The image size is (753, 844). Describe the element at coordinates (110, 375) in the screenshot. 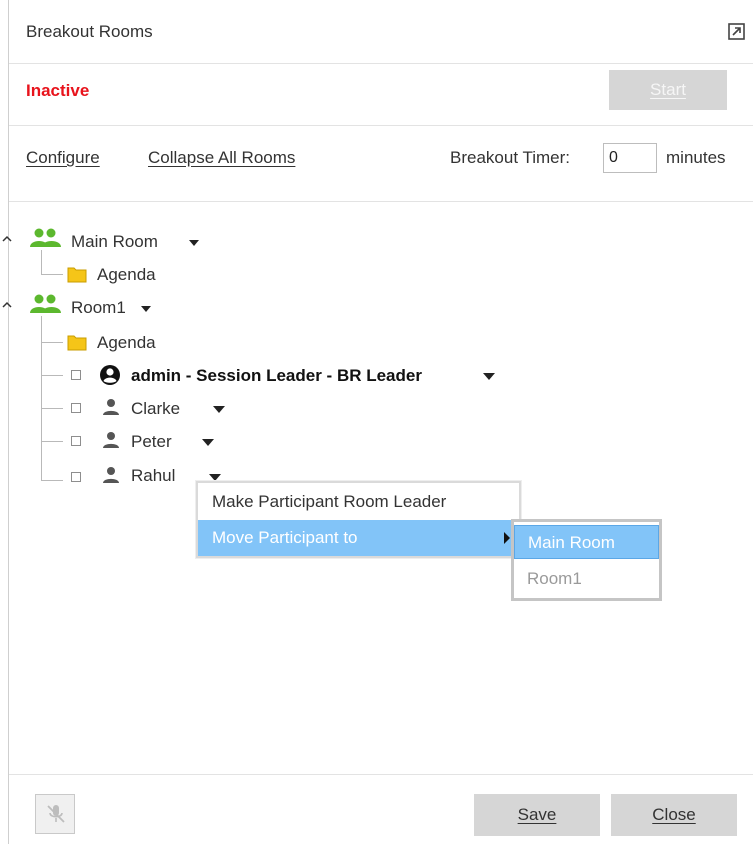

I see `account-circle-icon` at that location.